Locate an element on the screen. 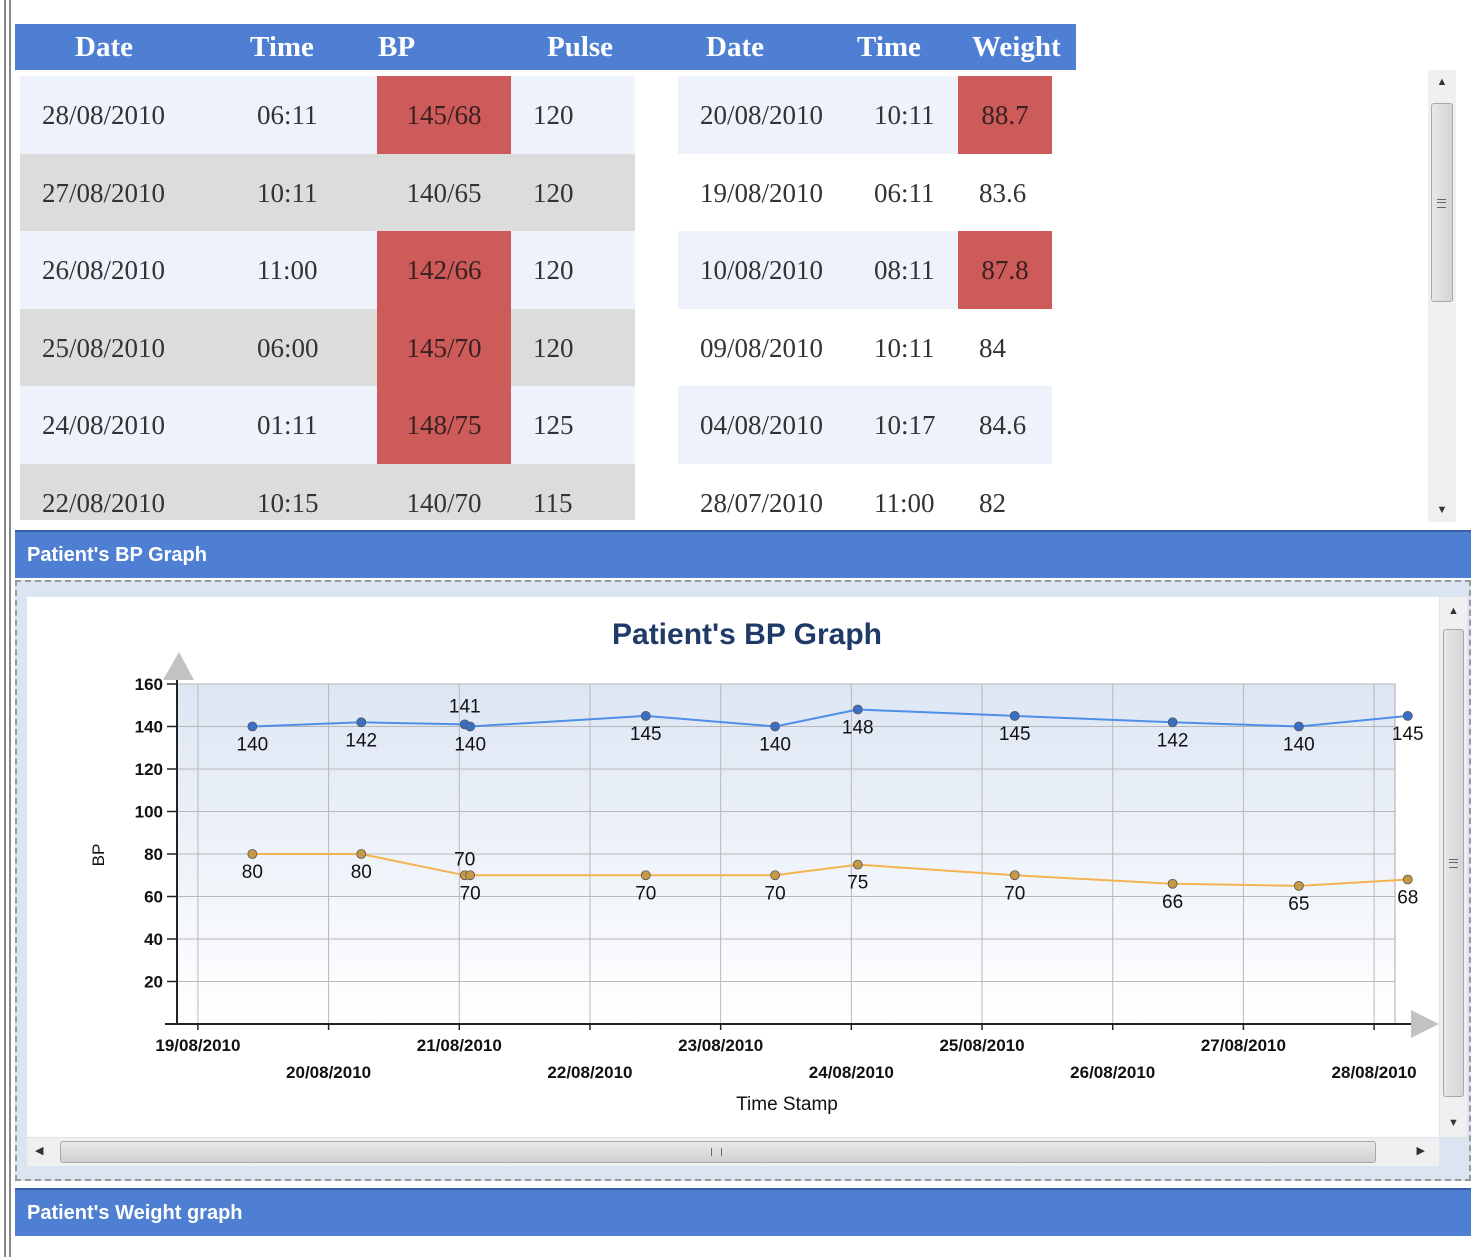 The height and width of the screenshot is (1257, 1471). bp-header-time: Time is located at coordinates (282, 47).